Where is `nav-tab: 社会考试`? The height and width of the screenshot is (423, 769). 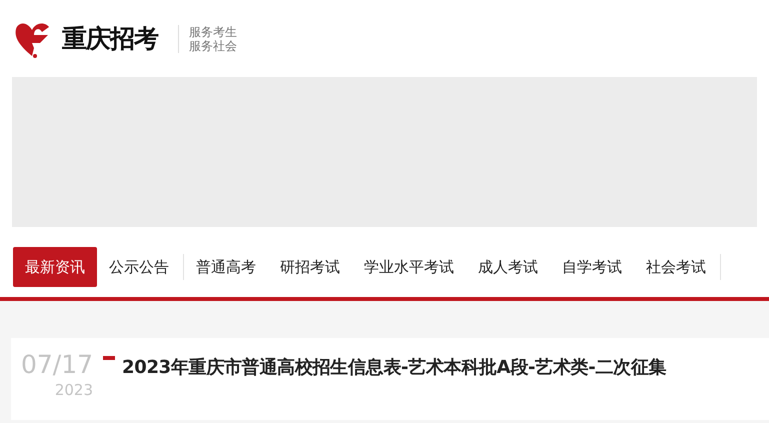 nav-tab: 社会考试 is located at coordinates (677, 267).